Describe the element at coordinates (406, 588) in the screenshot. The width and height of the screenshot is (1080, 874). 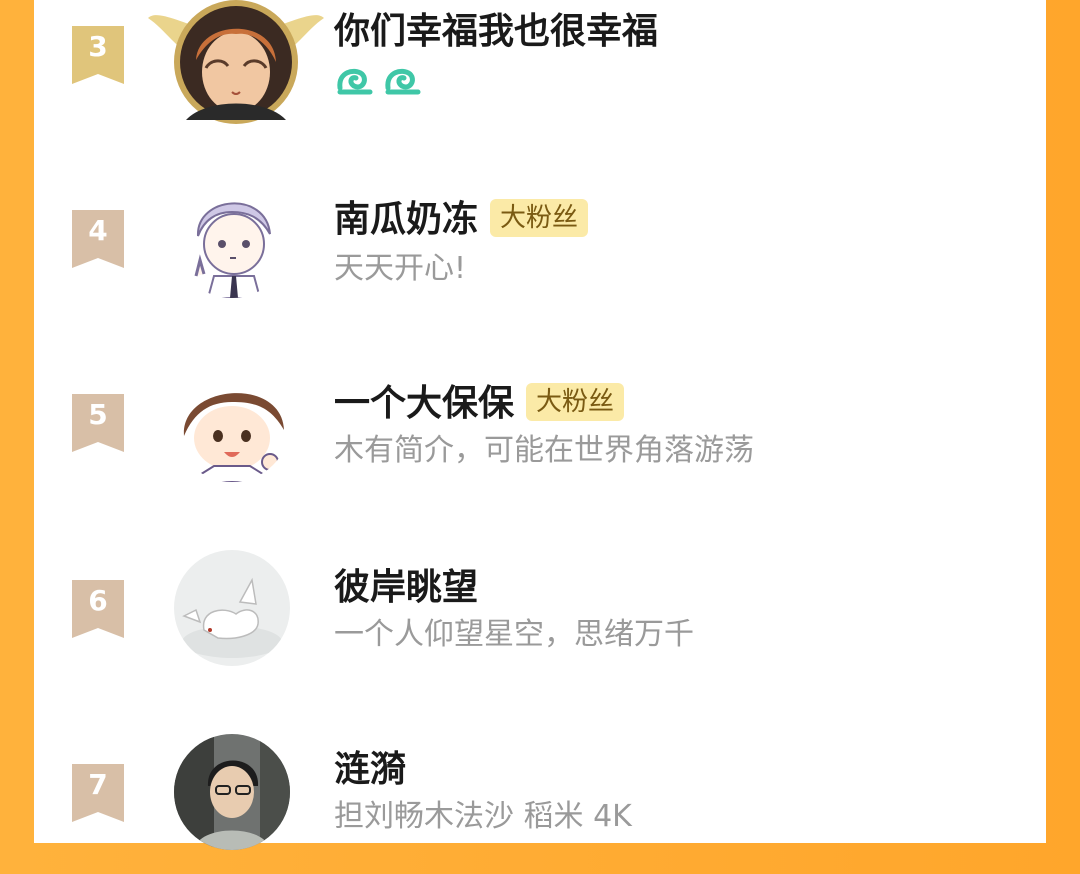
I see `fan-name: 彼岸眺望` at that location.